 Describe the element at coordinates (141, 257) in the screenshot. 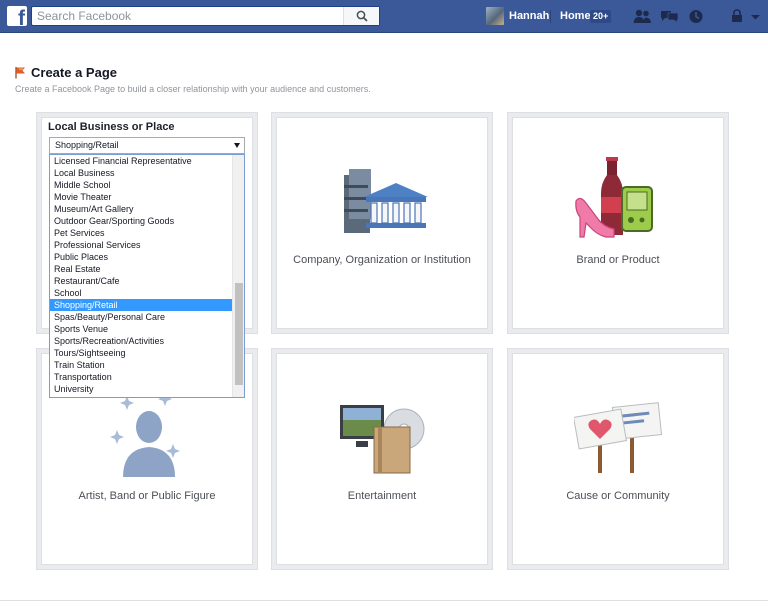

I see `dropdown-option: Public Places` at that location.